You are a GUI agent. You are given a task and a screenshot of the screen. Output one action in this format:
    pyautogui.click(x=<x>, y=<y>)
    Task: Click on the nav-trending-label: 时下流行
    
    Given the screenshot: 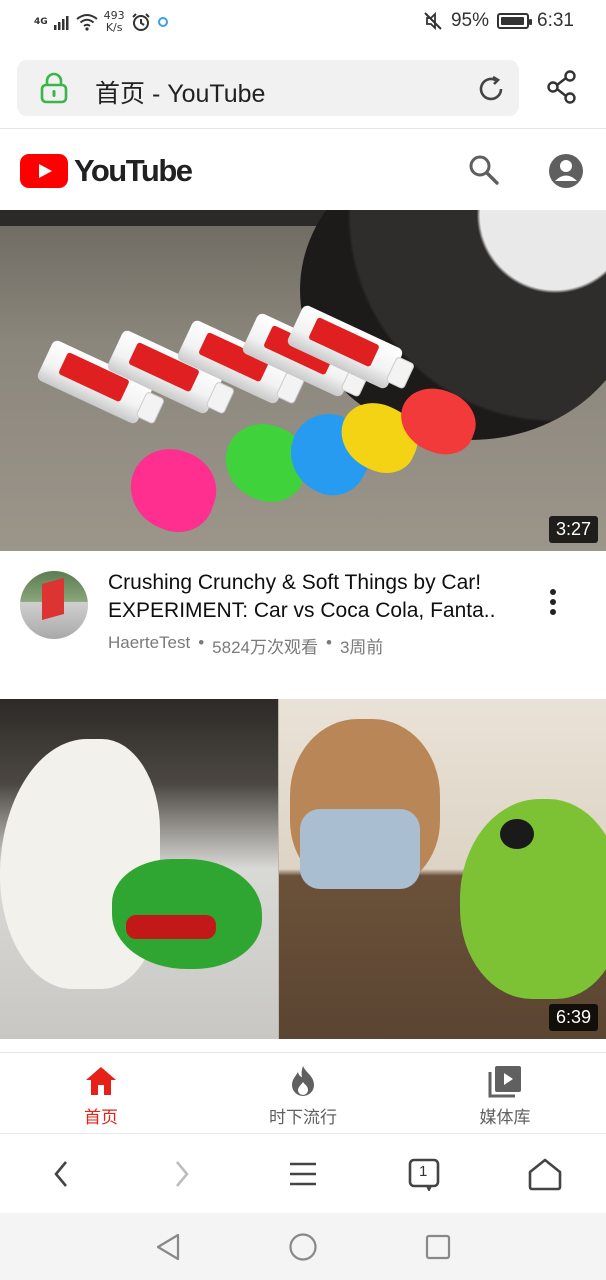 What is the action you would take?
    pyautogui.click(x=303, y=1118)
    